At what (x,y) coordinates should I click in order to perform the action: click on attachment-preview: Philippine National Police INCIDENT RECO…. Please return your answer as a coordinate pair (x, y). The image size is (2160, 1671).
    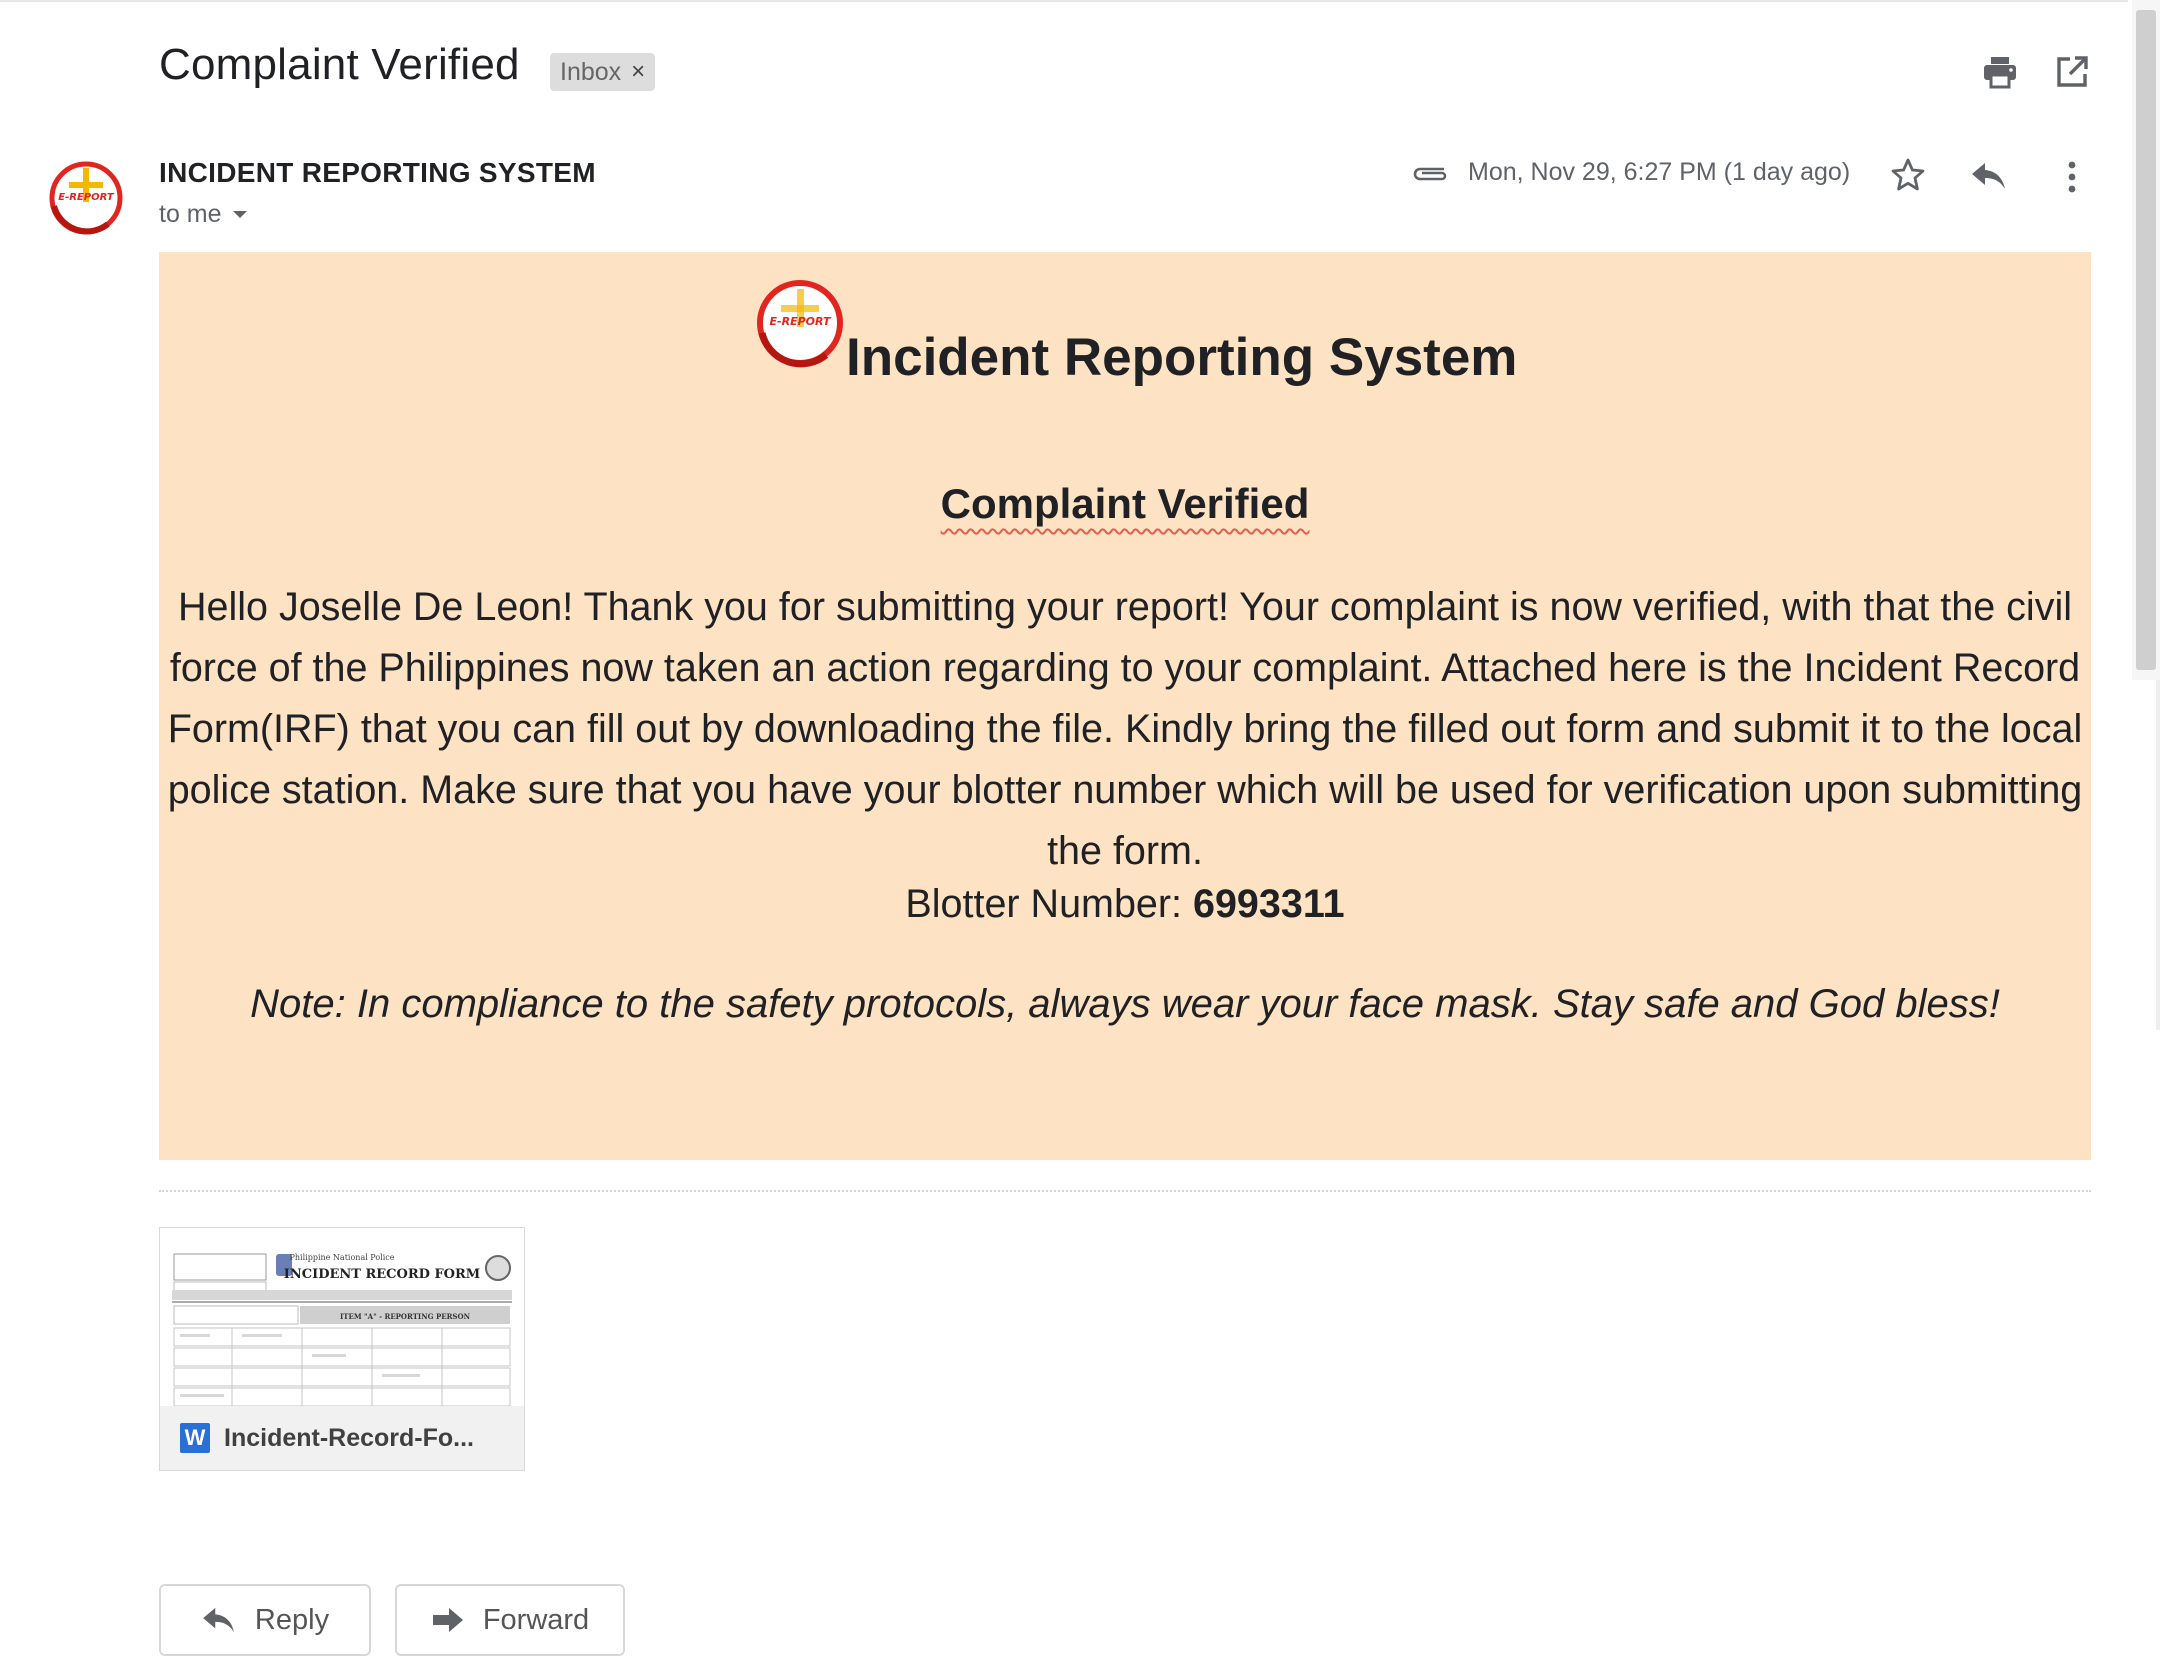
    Looking at the image, I should click on (342, 1339).